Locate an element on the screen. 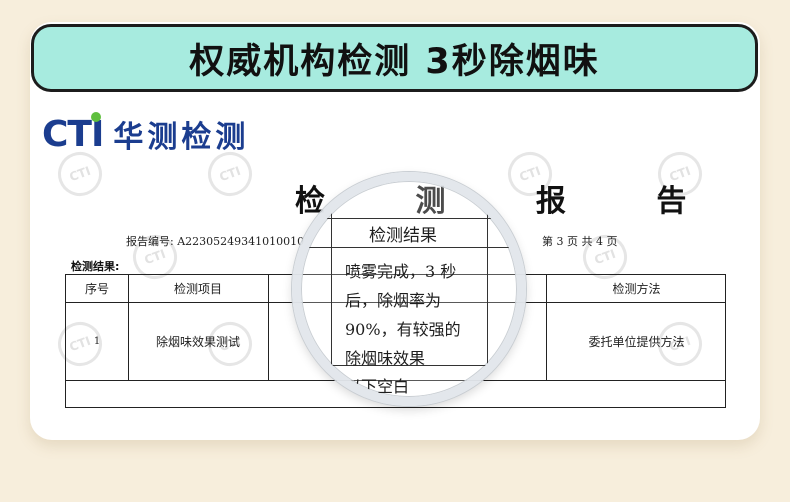  magnified-footer: 以下空白 is located at coordinates (377, 386).